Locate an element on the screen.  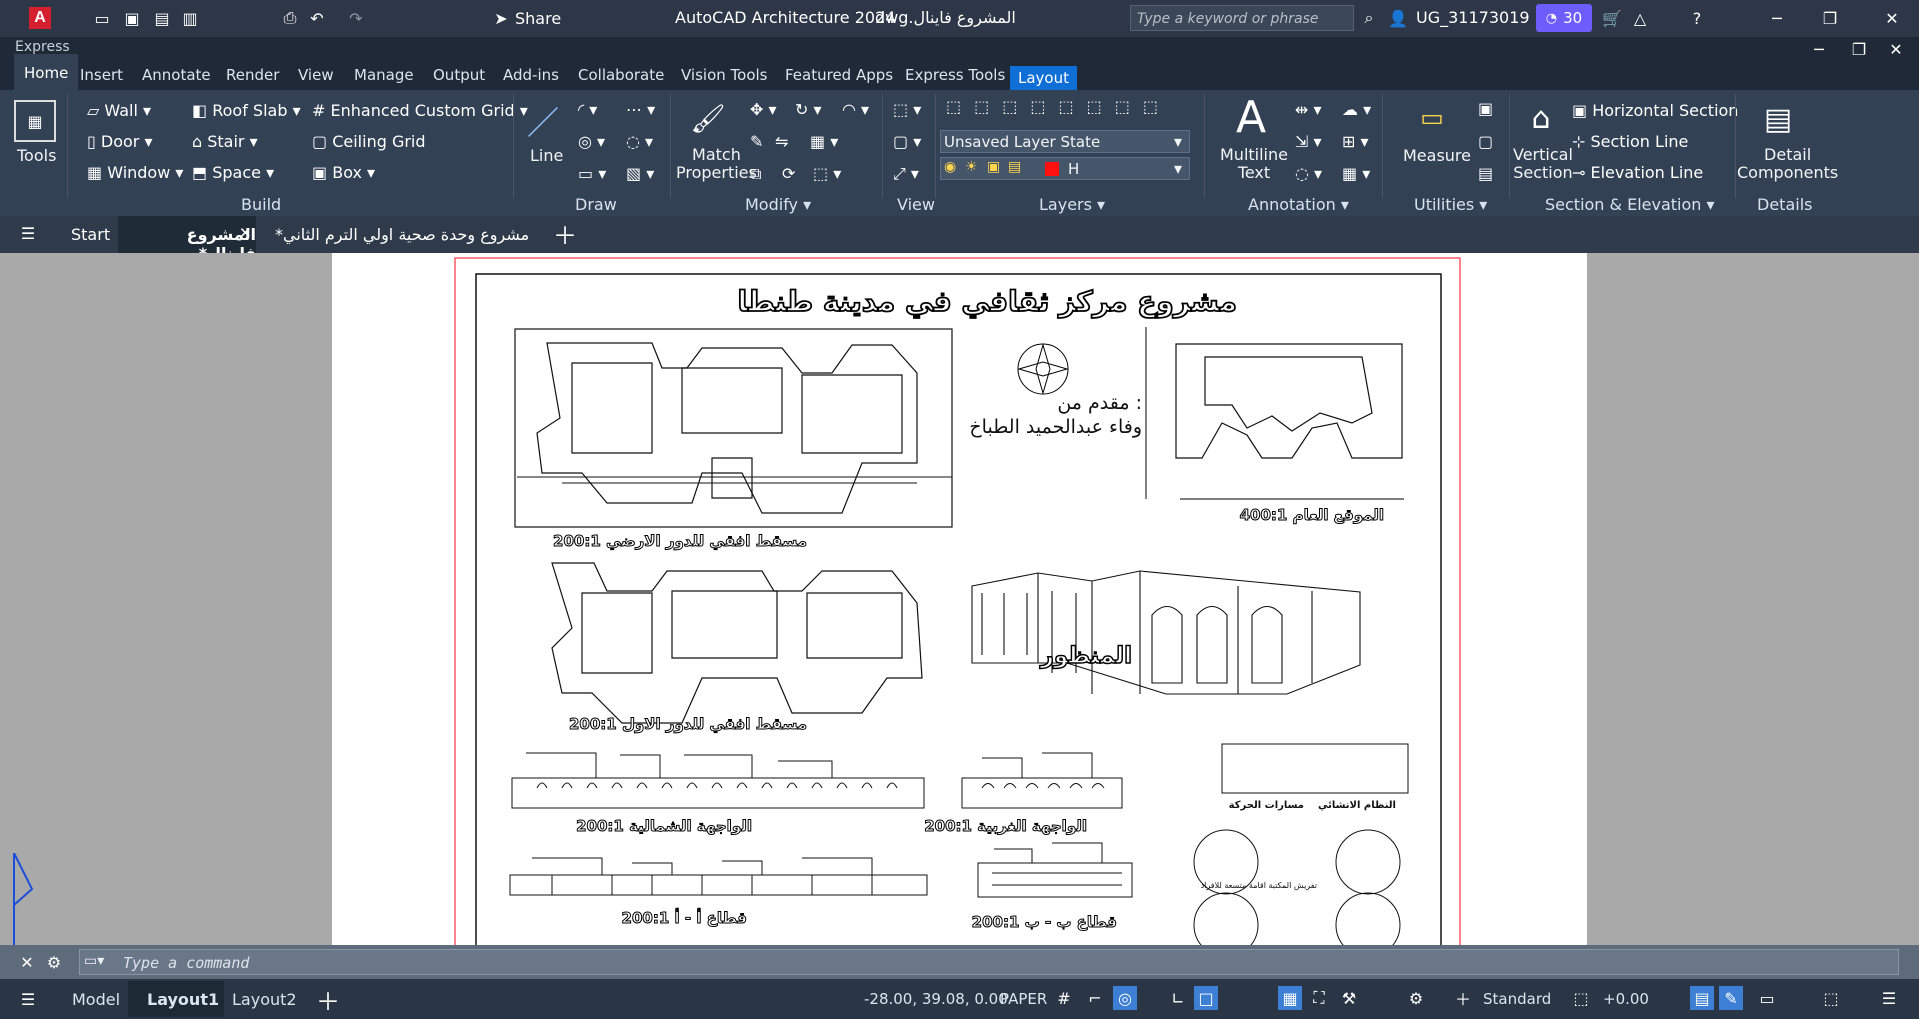
maximize-icon: ❐ is located at coordinates (1830, 18).